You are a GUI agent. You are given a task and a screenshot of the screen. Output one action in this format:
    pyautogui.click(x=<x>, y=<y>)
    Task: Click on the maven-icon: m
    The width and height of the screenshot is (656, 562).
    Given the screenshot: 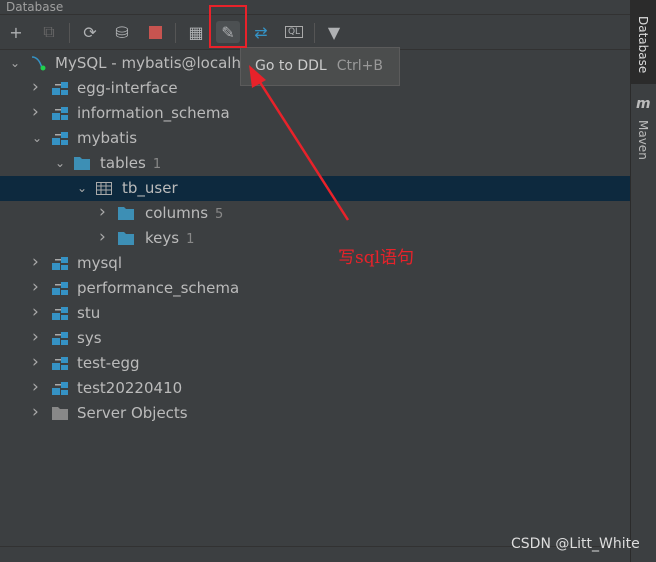 What is the action you would take?
    pyautogui.click(x=643, y=104)
    